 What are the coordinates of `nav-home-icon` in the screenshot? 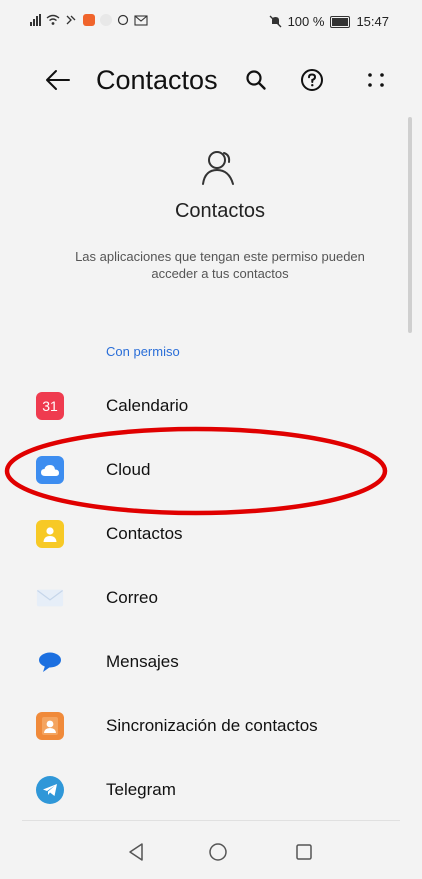 It's located at (218, 852).